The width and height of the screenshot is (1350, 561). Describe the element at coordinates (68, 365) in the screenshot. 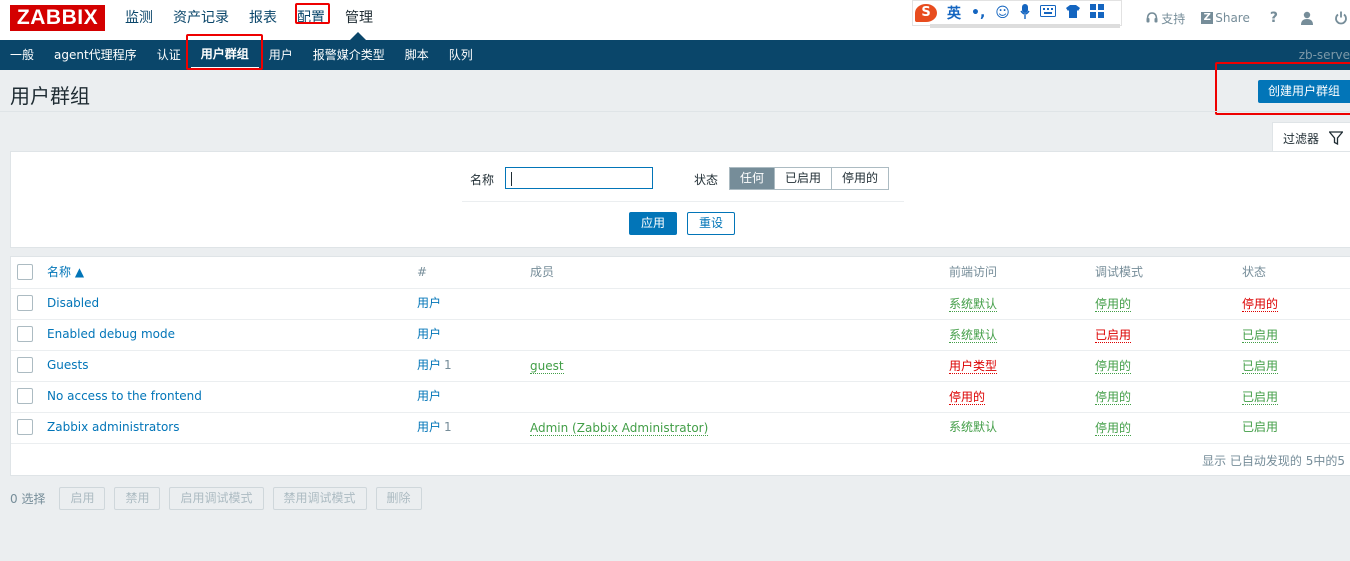

I see `group-name-link: Guests` at that location.